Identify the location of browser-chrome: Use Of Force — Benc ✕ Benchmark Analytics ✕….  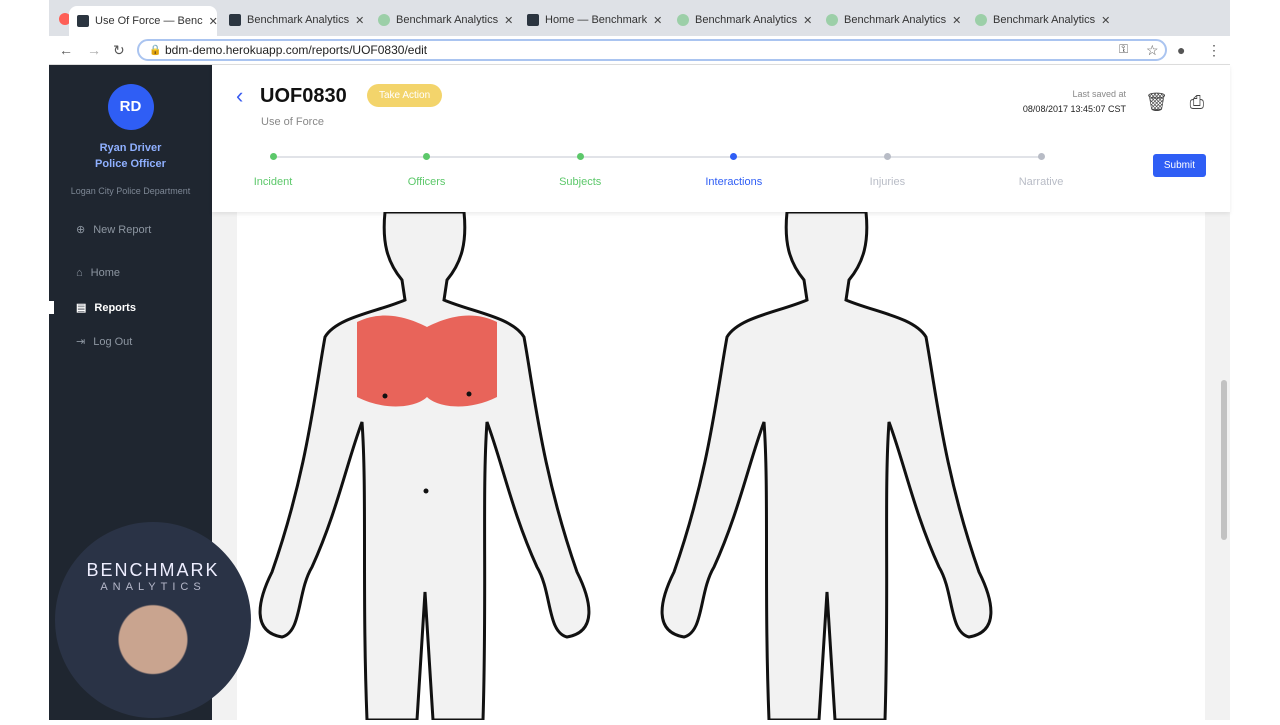
(639, 32).